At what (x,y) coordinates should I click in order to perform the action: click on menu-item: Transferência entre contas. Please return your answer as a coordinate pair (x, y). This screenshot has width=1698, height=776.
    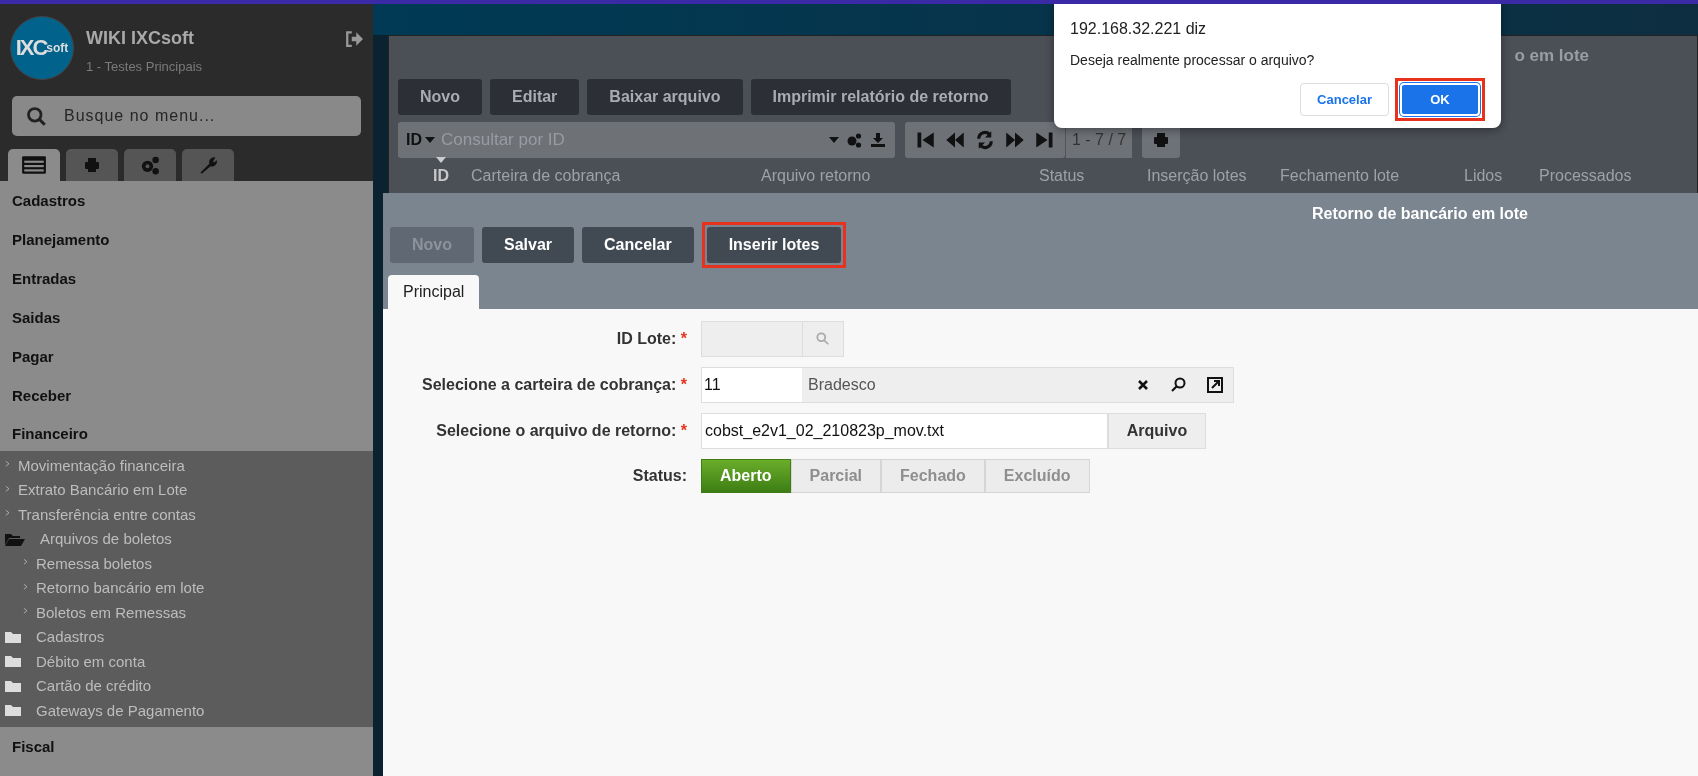
    Looking at the image, I should click on (107, 514).